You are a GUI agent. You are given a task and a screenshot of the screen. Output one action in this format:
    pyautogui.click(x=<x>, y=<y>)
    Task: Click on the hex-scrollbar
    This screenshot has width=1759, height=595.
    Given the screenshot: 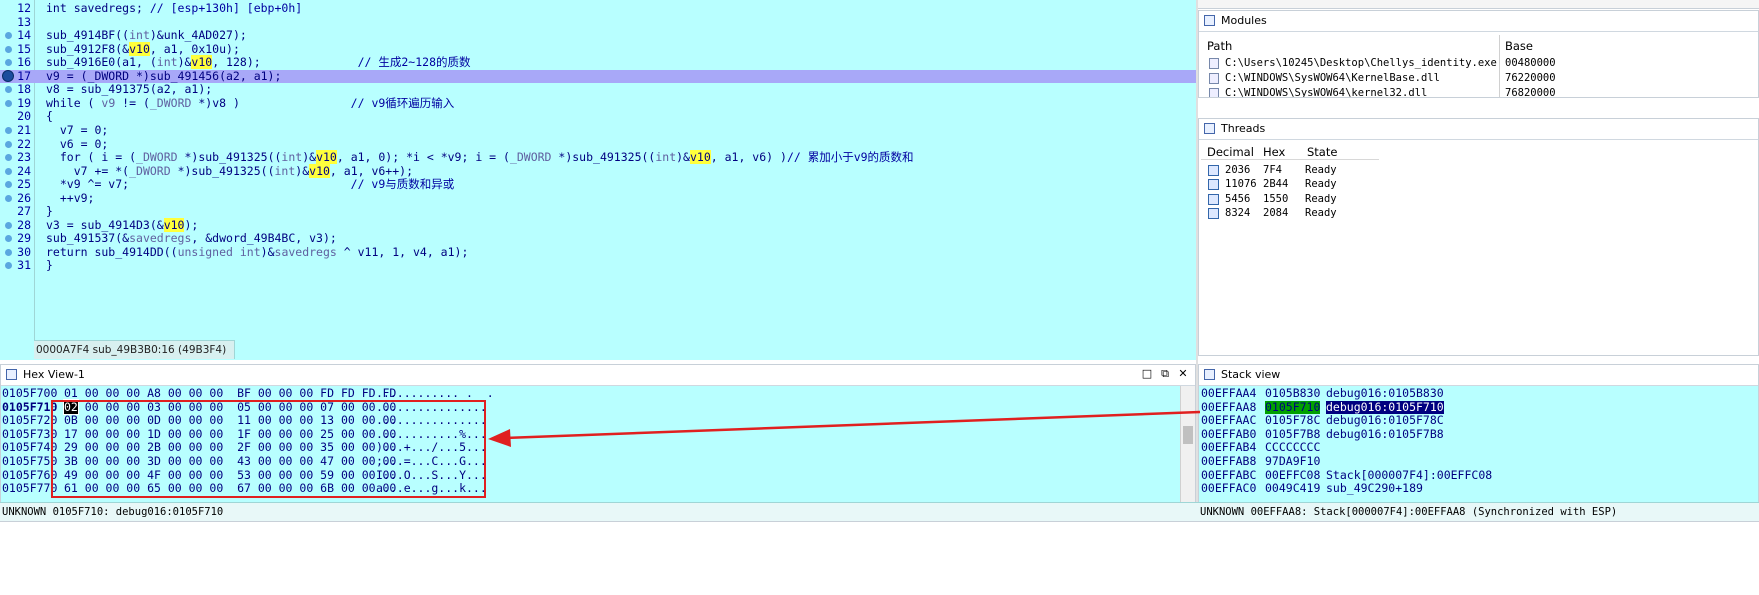 What is the action you would take?
    pyautogui.click(x=1187, y=452)
    